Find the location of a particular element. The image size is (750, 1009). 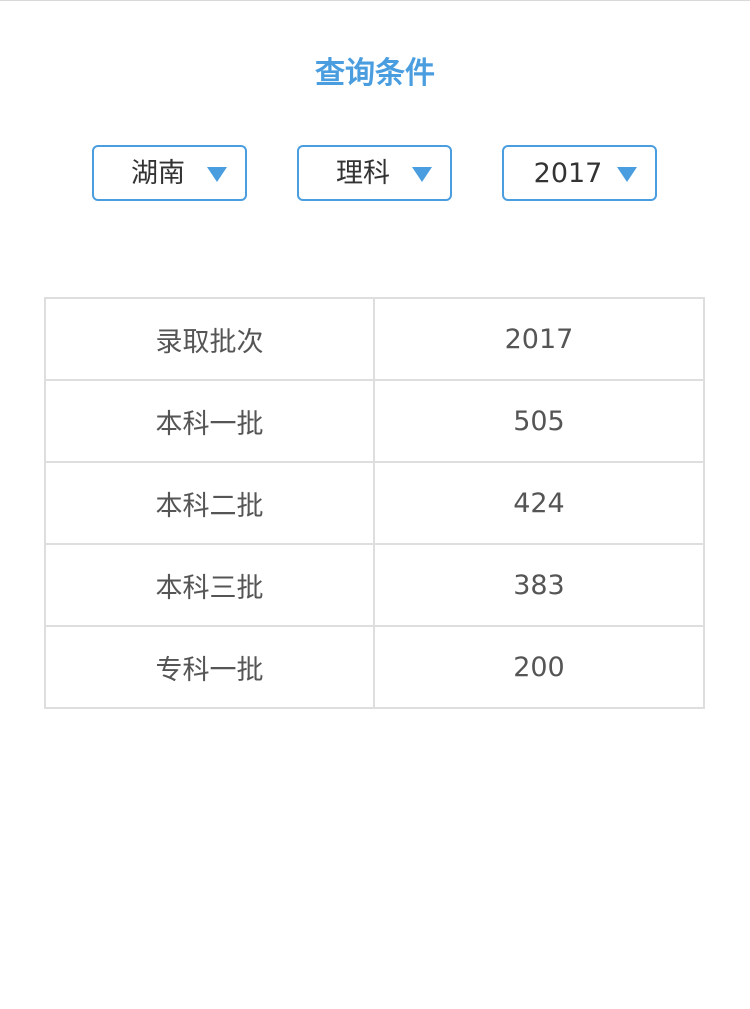

table-row: 本科一批 505 is located at coordinates (375, 421).